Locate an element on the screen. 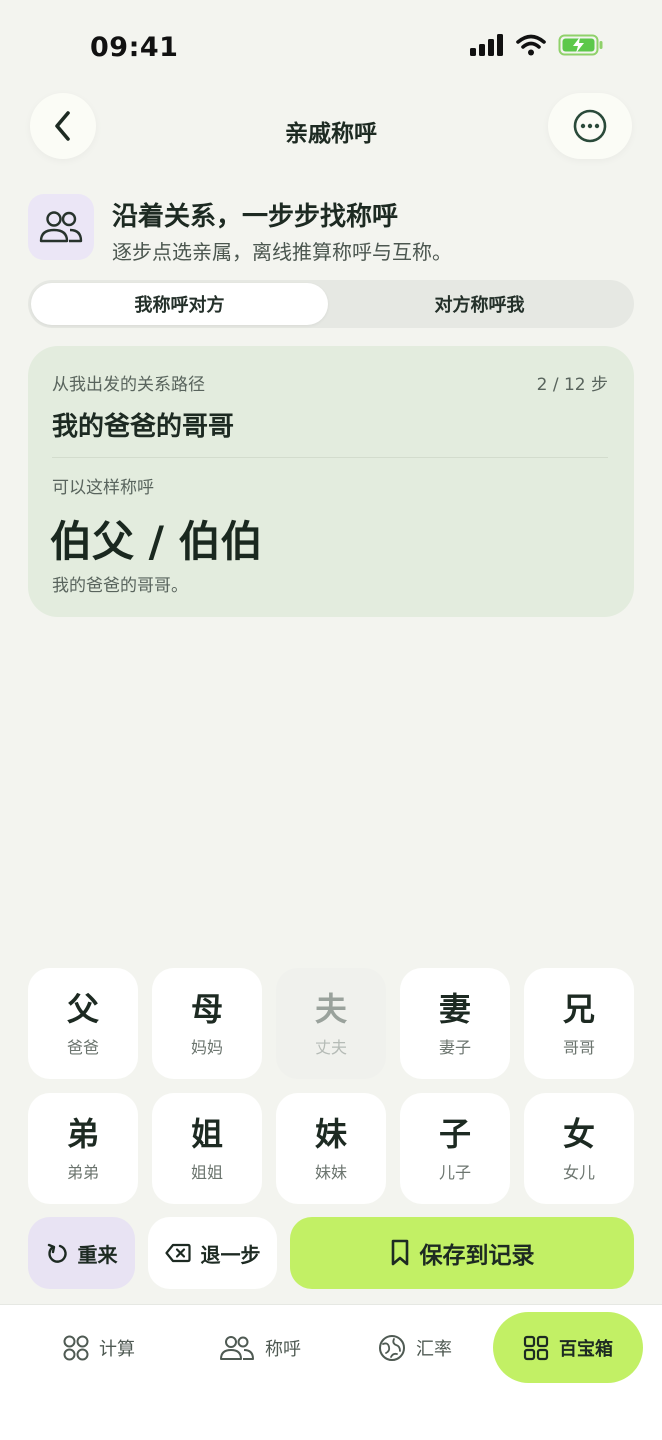  key-younger-brother: 弟 弟弟 is located at coordinates (83, 1148).